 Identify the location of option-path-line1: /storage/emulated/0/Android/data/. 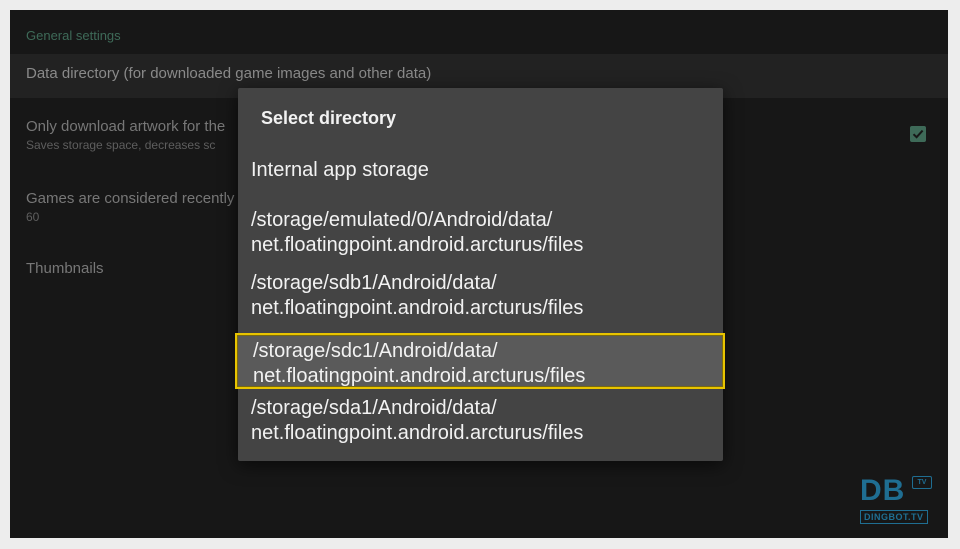
(402, 220).